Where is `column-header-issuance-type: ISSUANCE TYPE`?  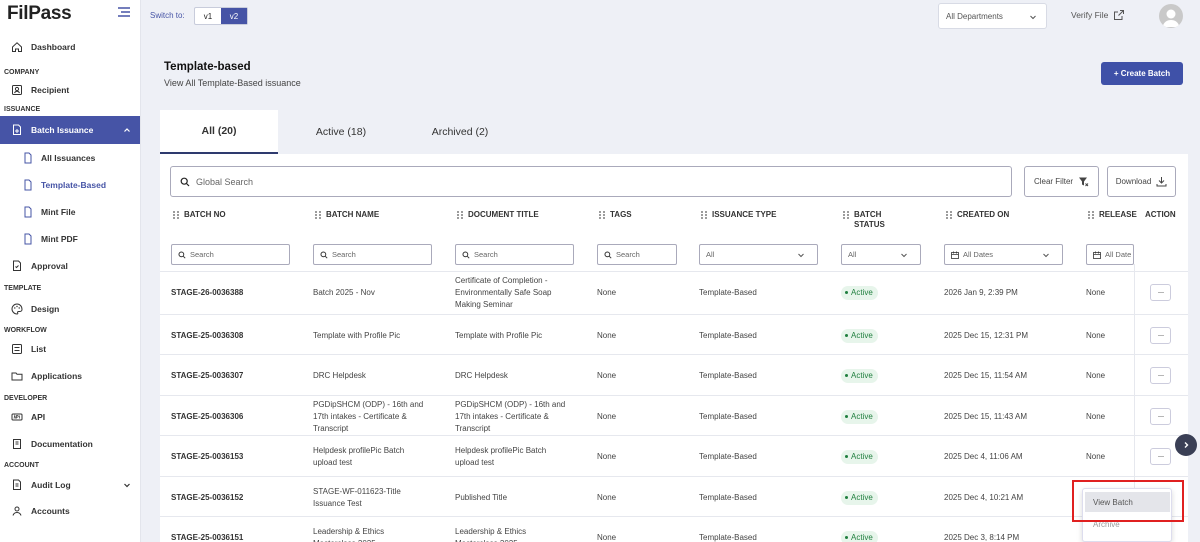
column-header-issuance-type: ISSUANCE TYPE is located at coordinates (738, 215).